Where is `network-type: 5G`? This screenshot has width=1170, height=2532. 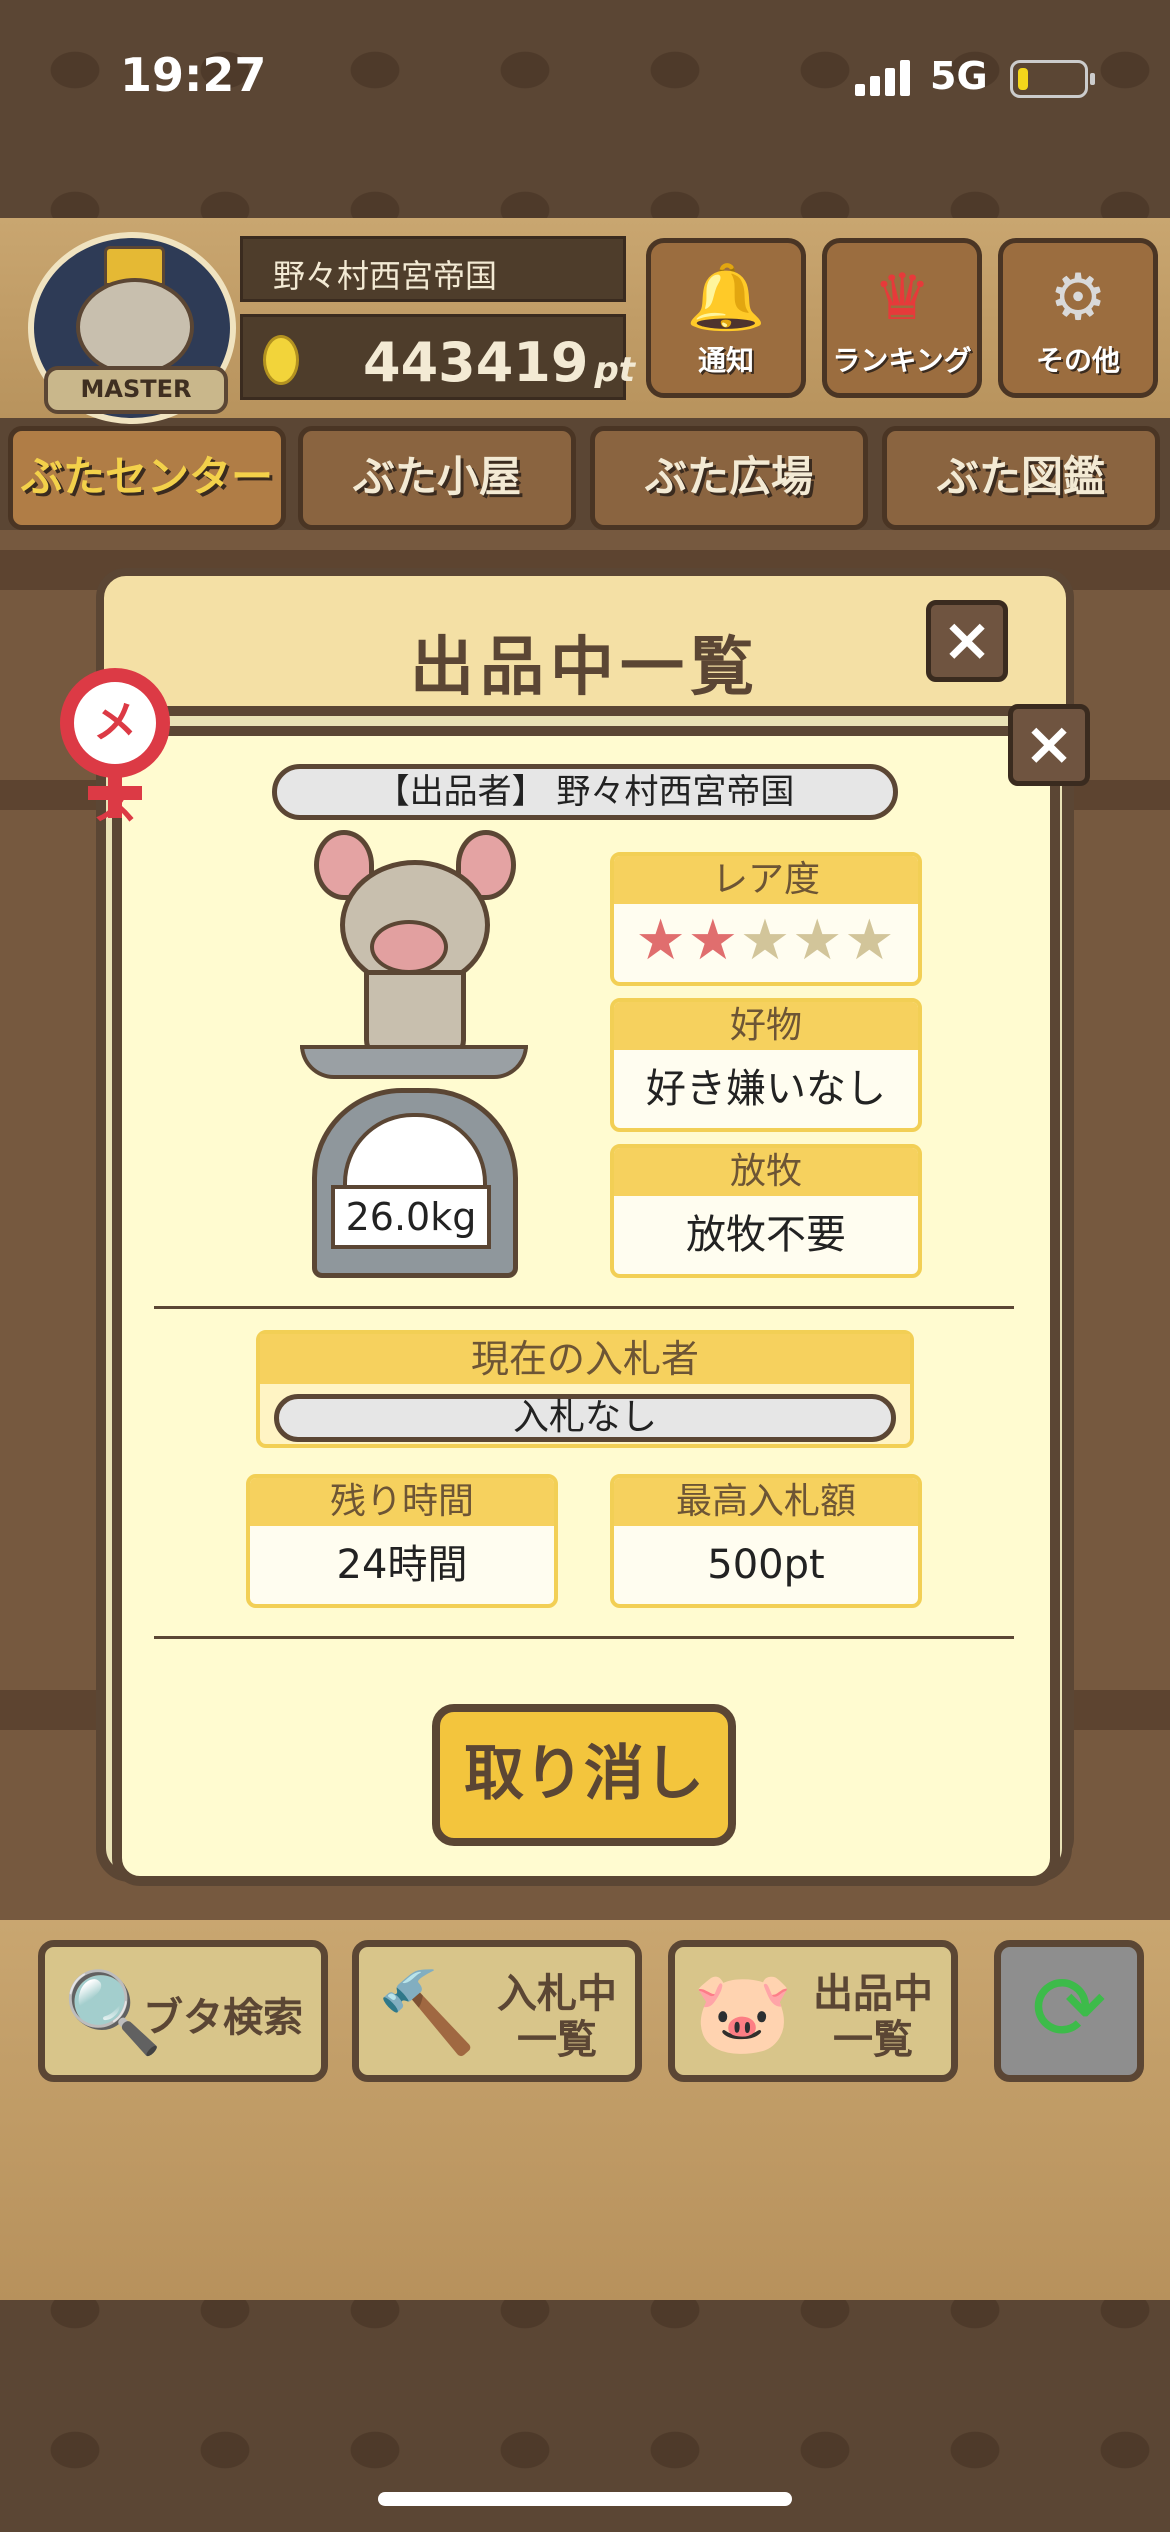 network-type: 5G is located at coordinates (959, 76).